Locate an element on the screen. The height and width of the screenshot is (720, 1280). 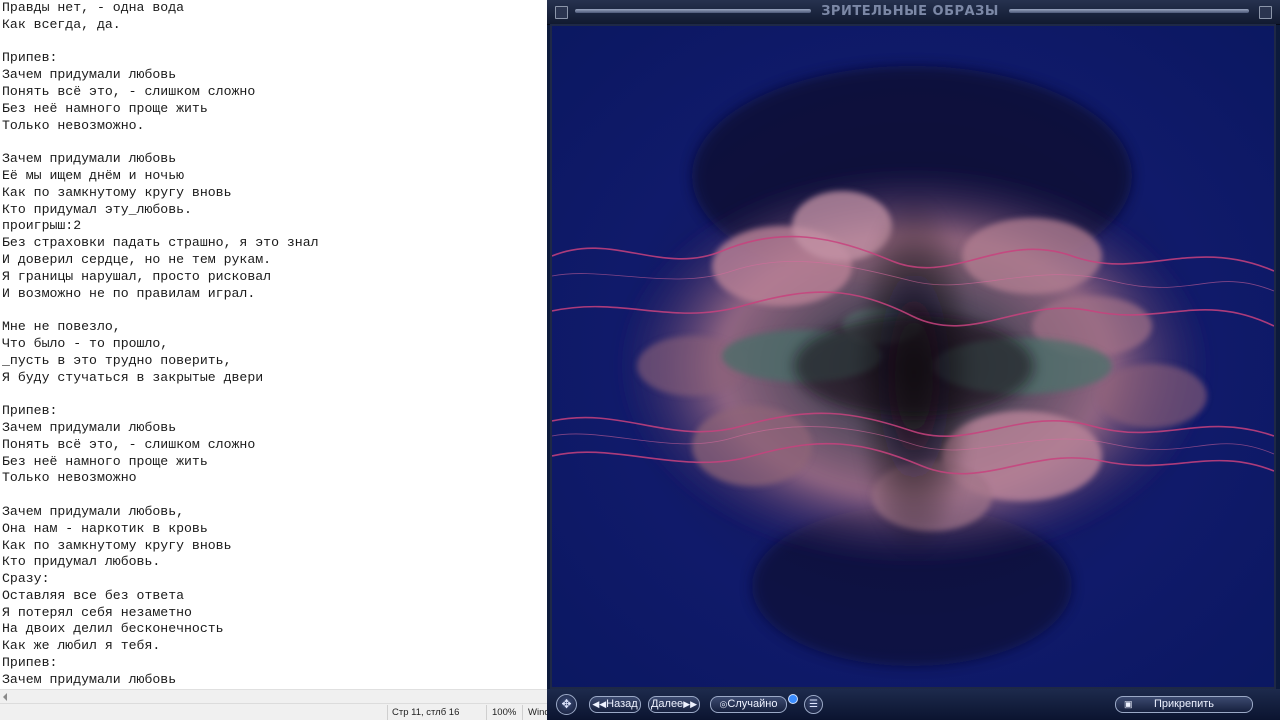
text-line: Я потерял себя незаметно is located at coordinates (97, 612).